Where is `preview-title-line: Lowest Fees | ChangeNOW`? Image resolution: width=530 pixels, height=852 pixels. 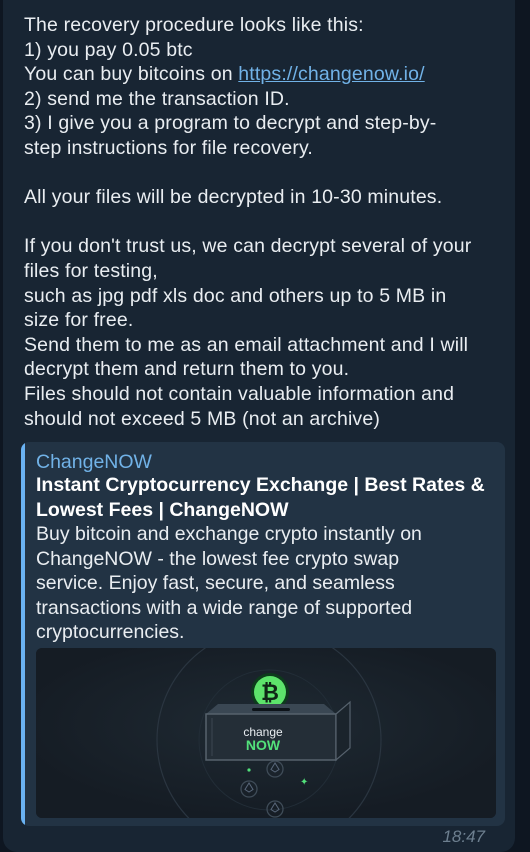
preview-title-line: Lowest Fees | ChangeNOW is located at coordinates (162, 509).